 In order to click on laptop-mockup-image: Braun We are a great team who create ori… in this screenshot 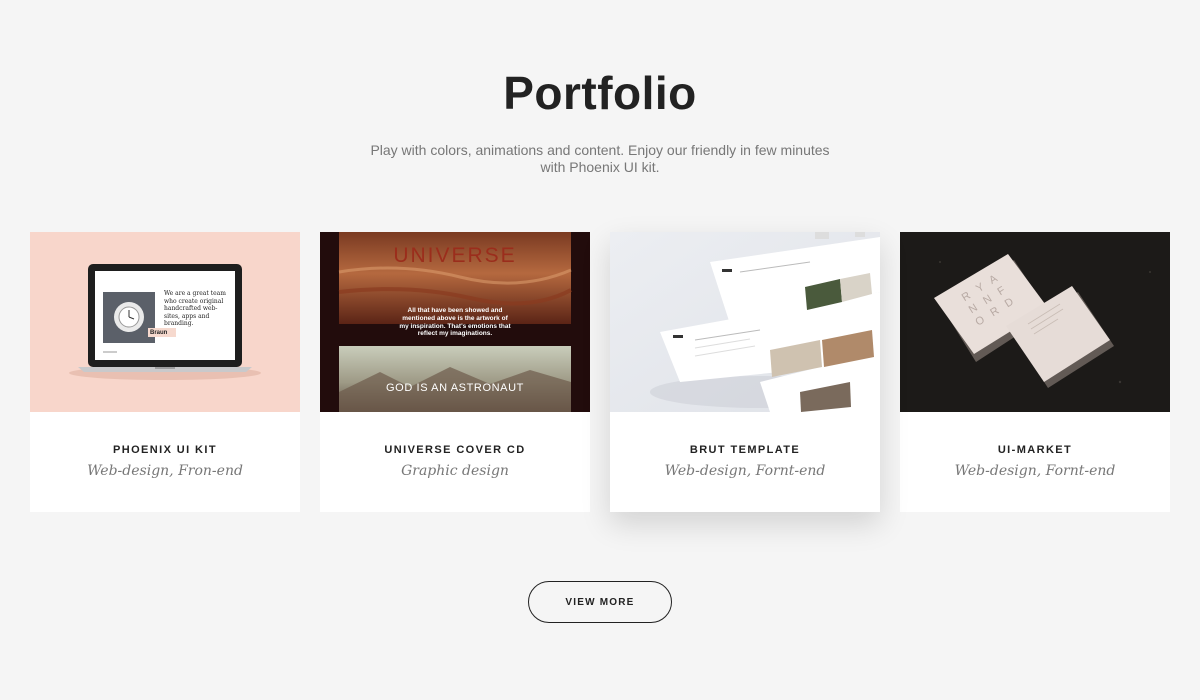, I will do `click(165, 322)`.